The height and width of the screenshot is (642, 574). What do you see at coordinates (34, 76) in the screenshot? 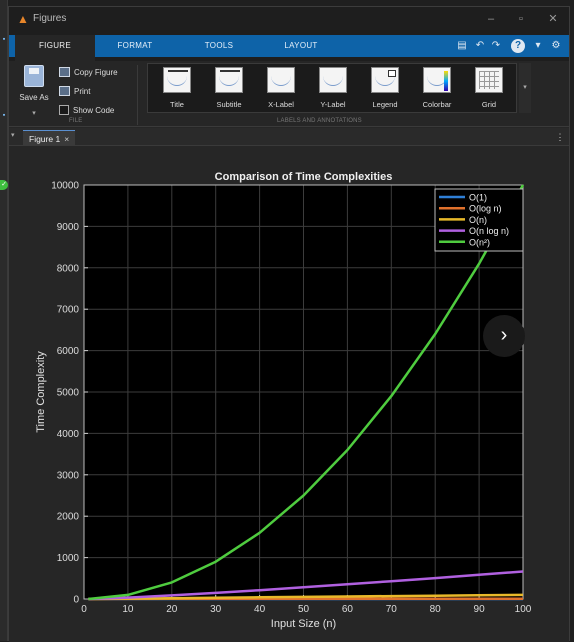
I see `save-as-icon` at bounding box center [34, 76].